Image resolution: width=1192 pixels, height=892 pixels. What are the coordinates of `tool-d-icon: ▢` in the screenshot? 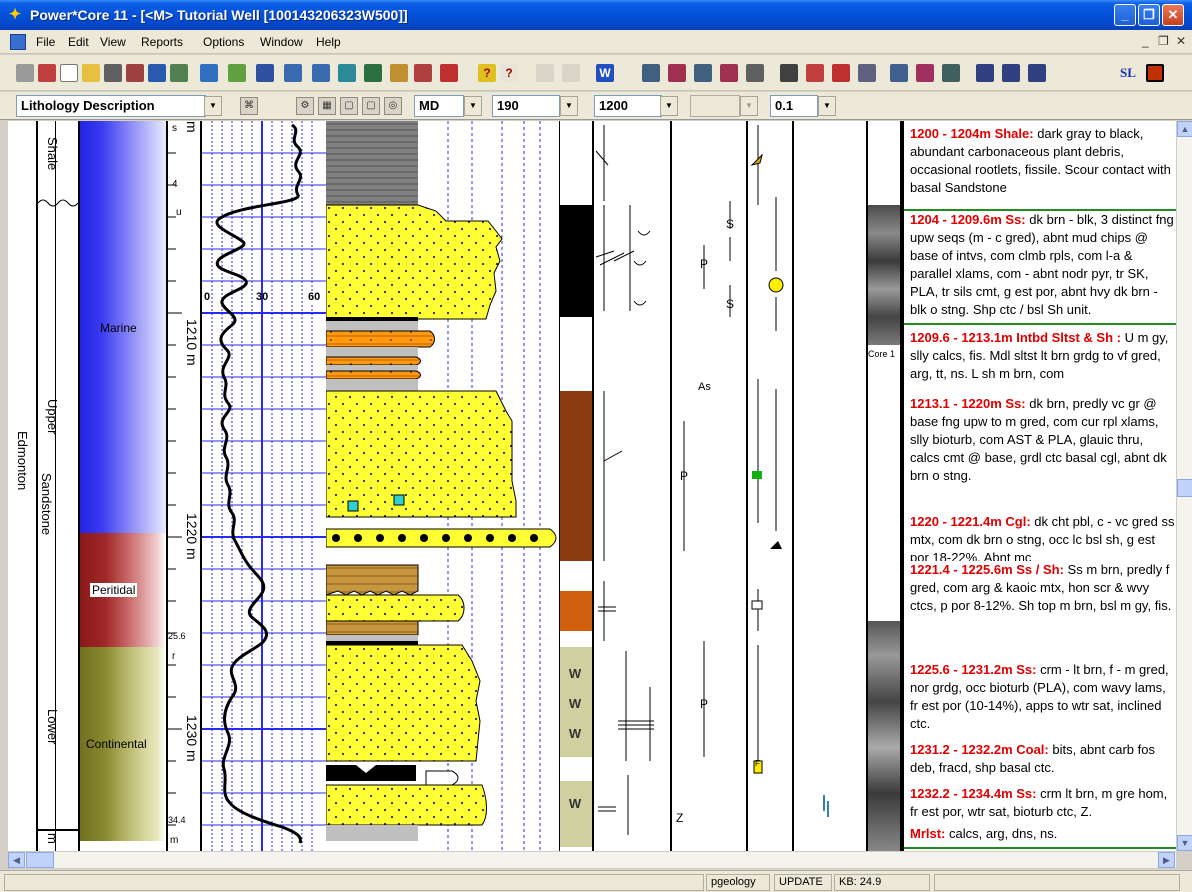 It's located at (349, 106).